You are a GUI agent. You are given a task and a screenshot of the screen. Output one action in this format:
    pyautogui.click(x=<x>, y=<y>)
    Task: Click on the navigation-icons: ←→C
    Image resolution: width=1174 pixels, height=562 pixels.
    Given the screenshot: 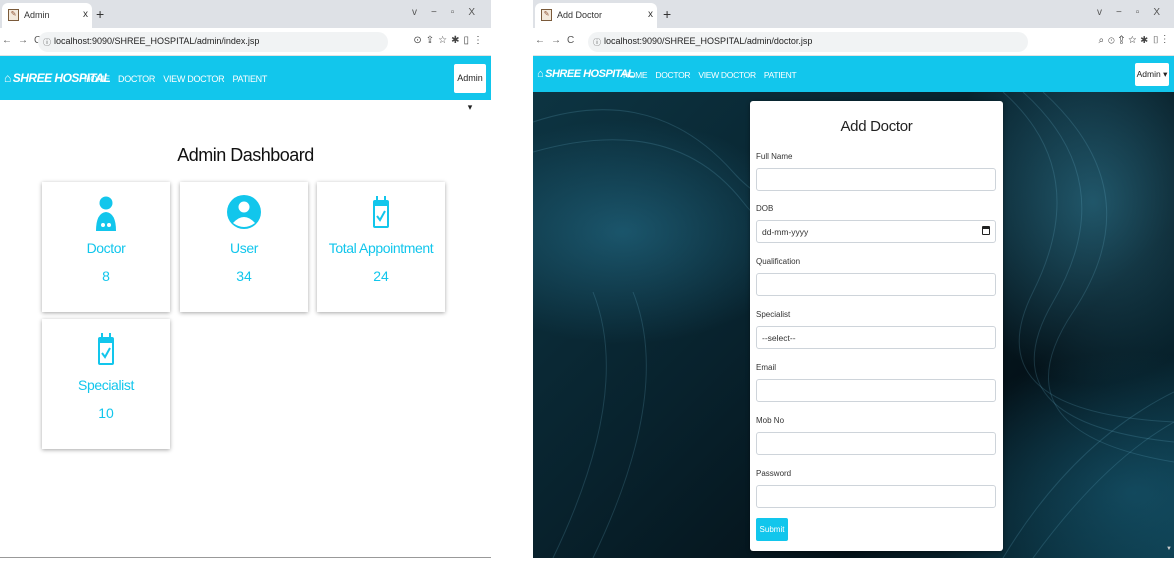 What is the action you would take?
    pyautogui.click(x=557, y=40)
    